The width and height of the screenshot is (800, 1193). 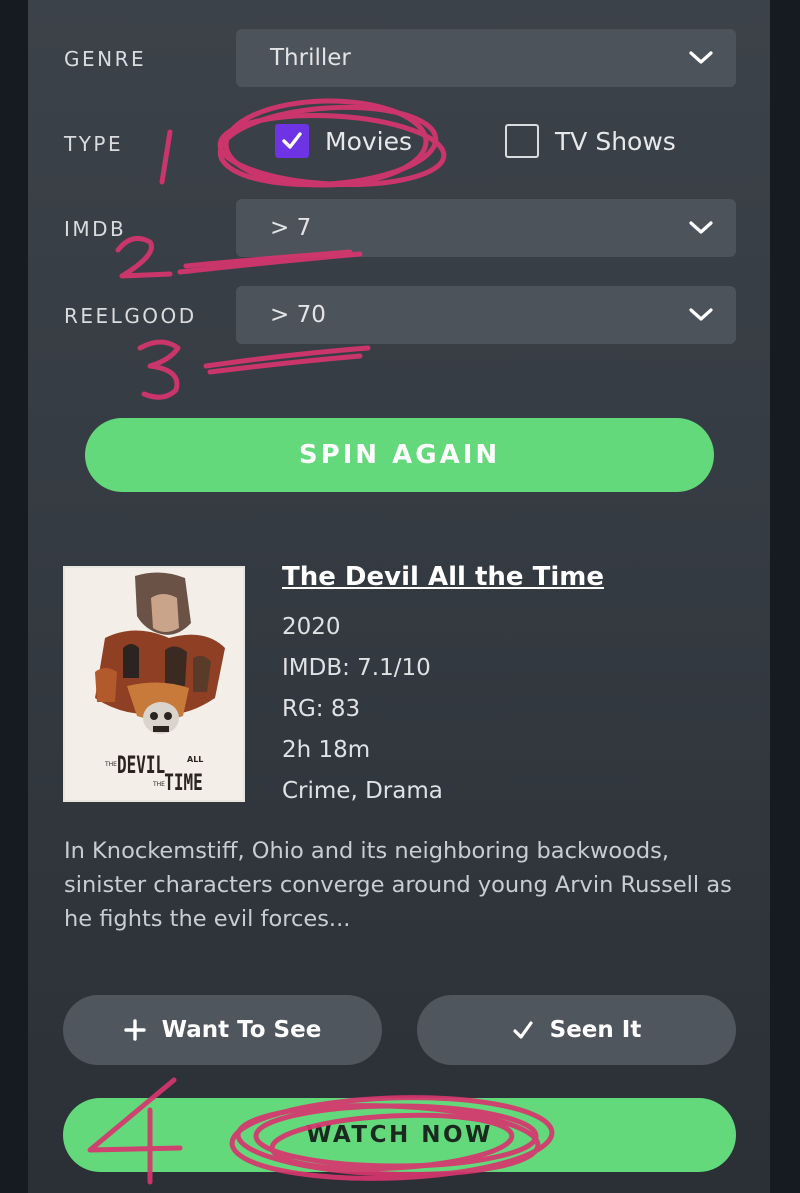 I want to click on want-to-see-button: Want To See, so click(x=222, y=1030).